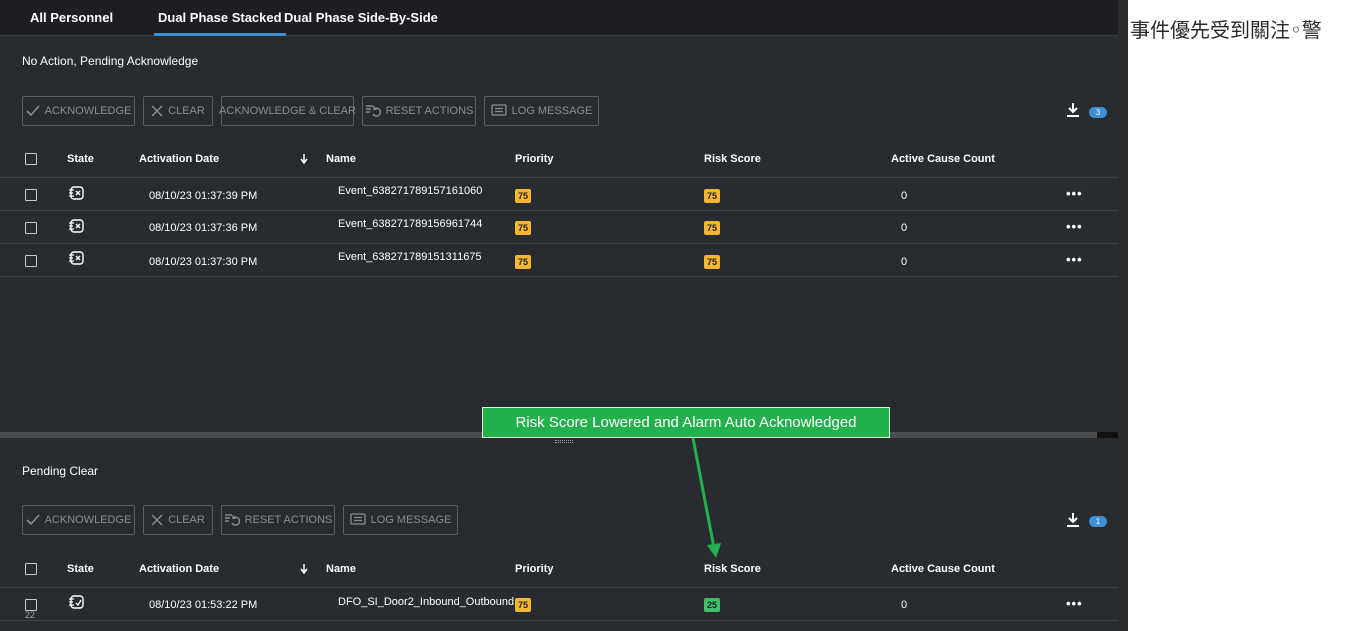 The height and width of the screenshot is (631, 1368). I want to click on activation-date-cell: 08/10/23 01:37:39 PM, so click(203, 196).